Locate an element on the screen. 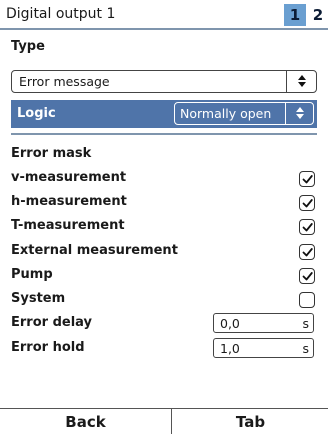 The width and height of the screenshot is (328, 434). error-hold-value: 1,0 is located at coordinates (230, 348).